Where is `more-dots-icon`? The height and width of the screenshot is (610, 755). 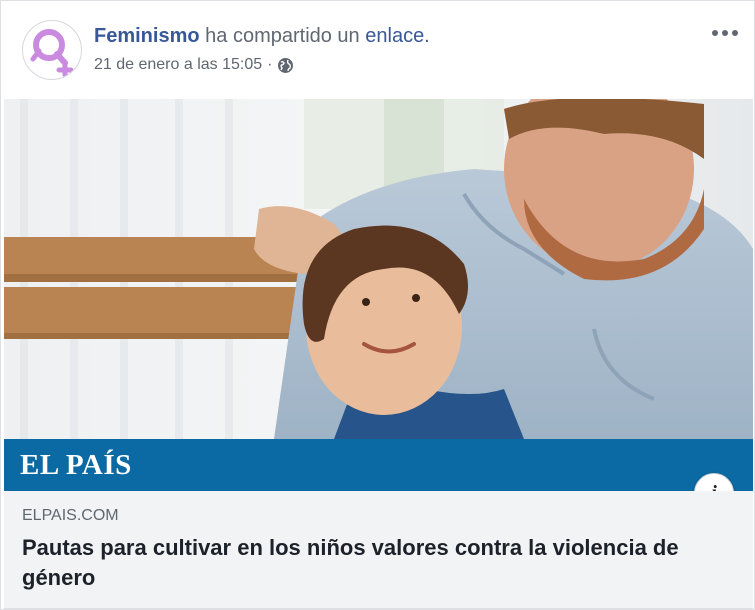 more-dots-icon is located at coordinates (725, 33).